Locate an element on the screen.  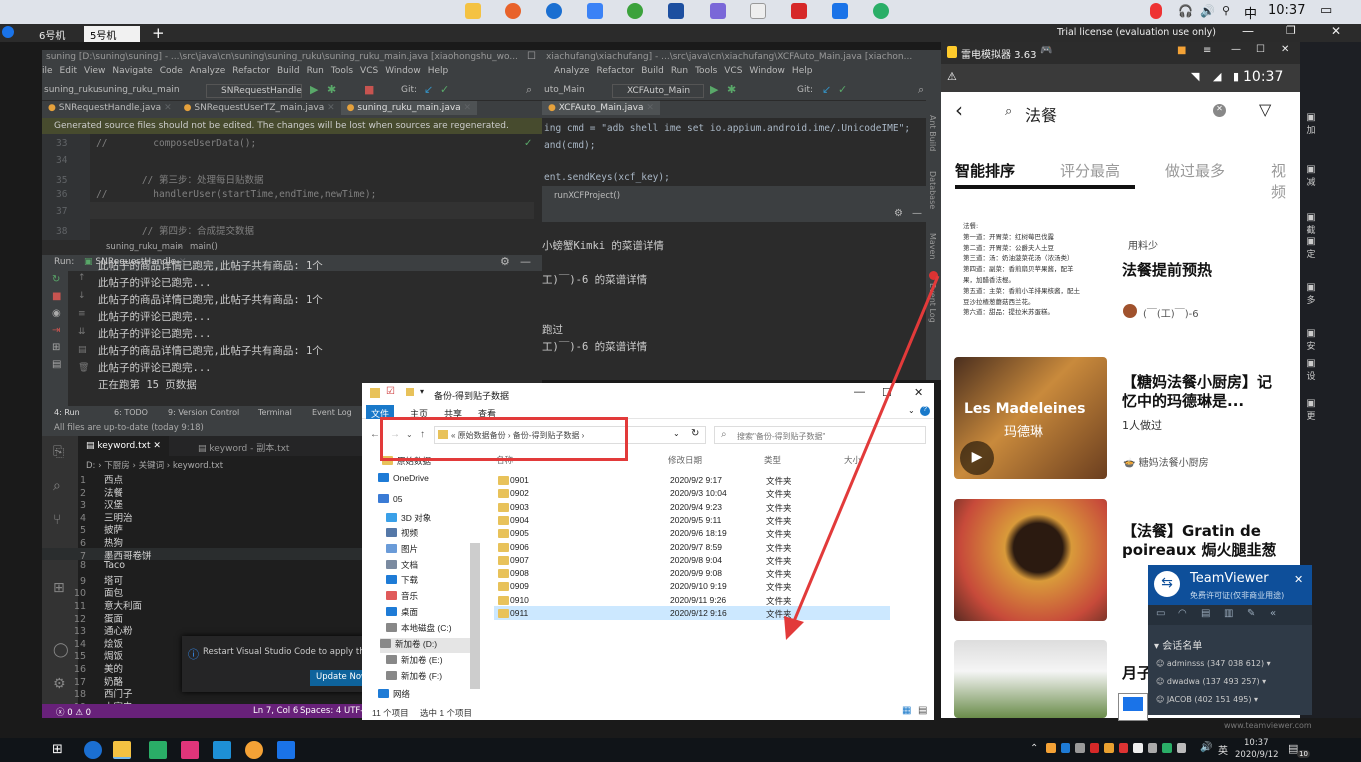
address-dropdown-icon: ⌄ is located at coordinates (676, 433).